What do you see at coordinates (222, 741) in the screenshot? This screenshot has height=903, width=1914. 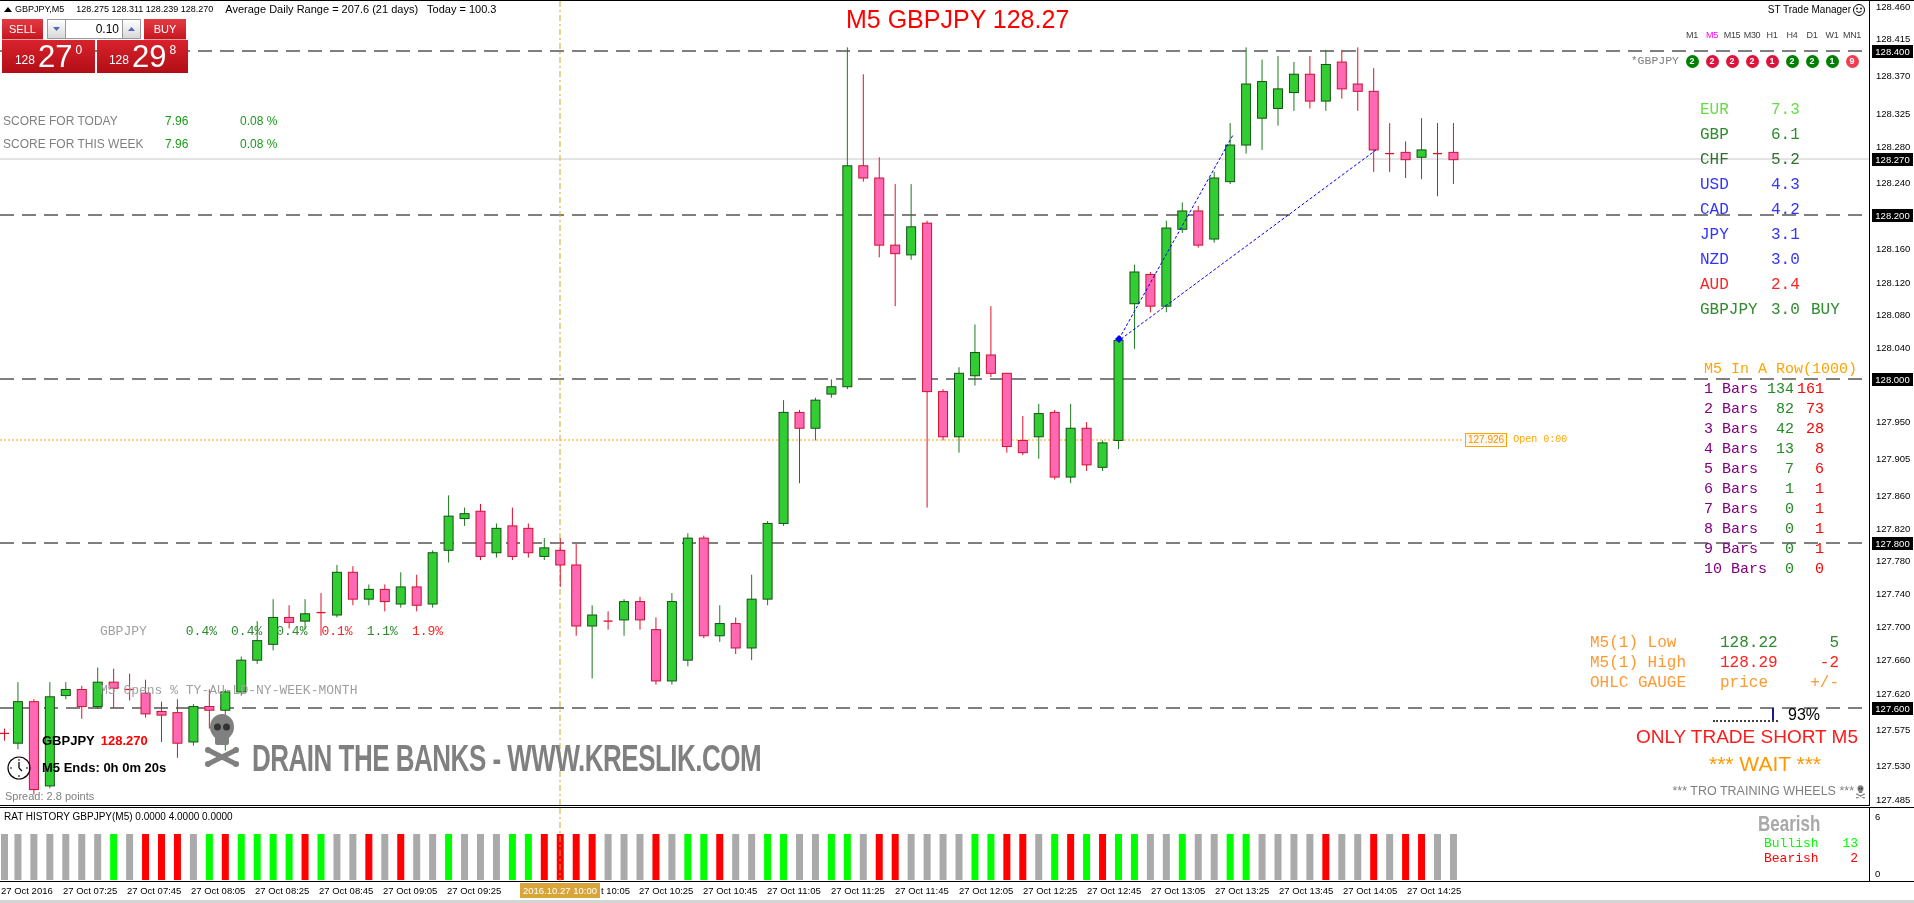 I see `skull-crossbones-icon` at bounding box center [222, 741].